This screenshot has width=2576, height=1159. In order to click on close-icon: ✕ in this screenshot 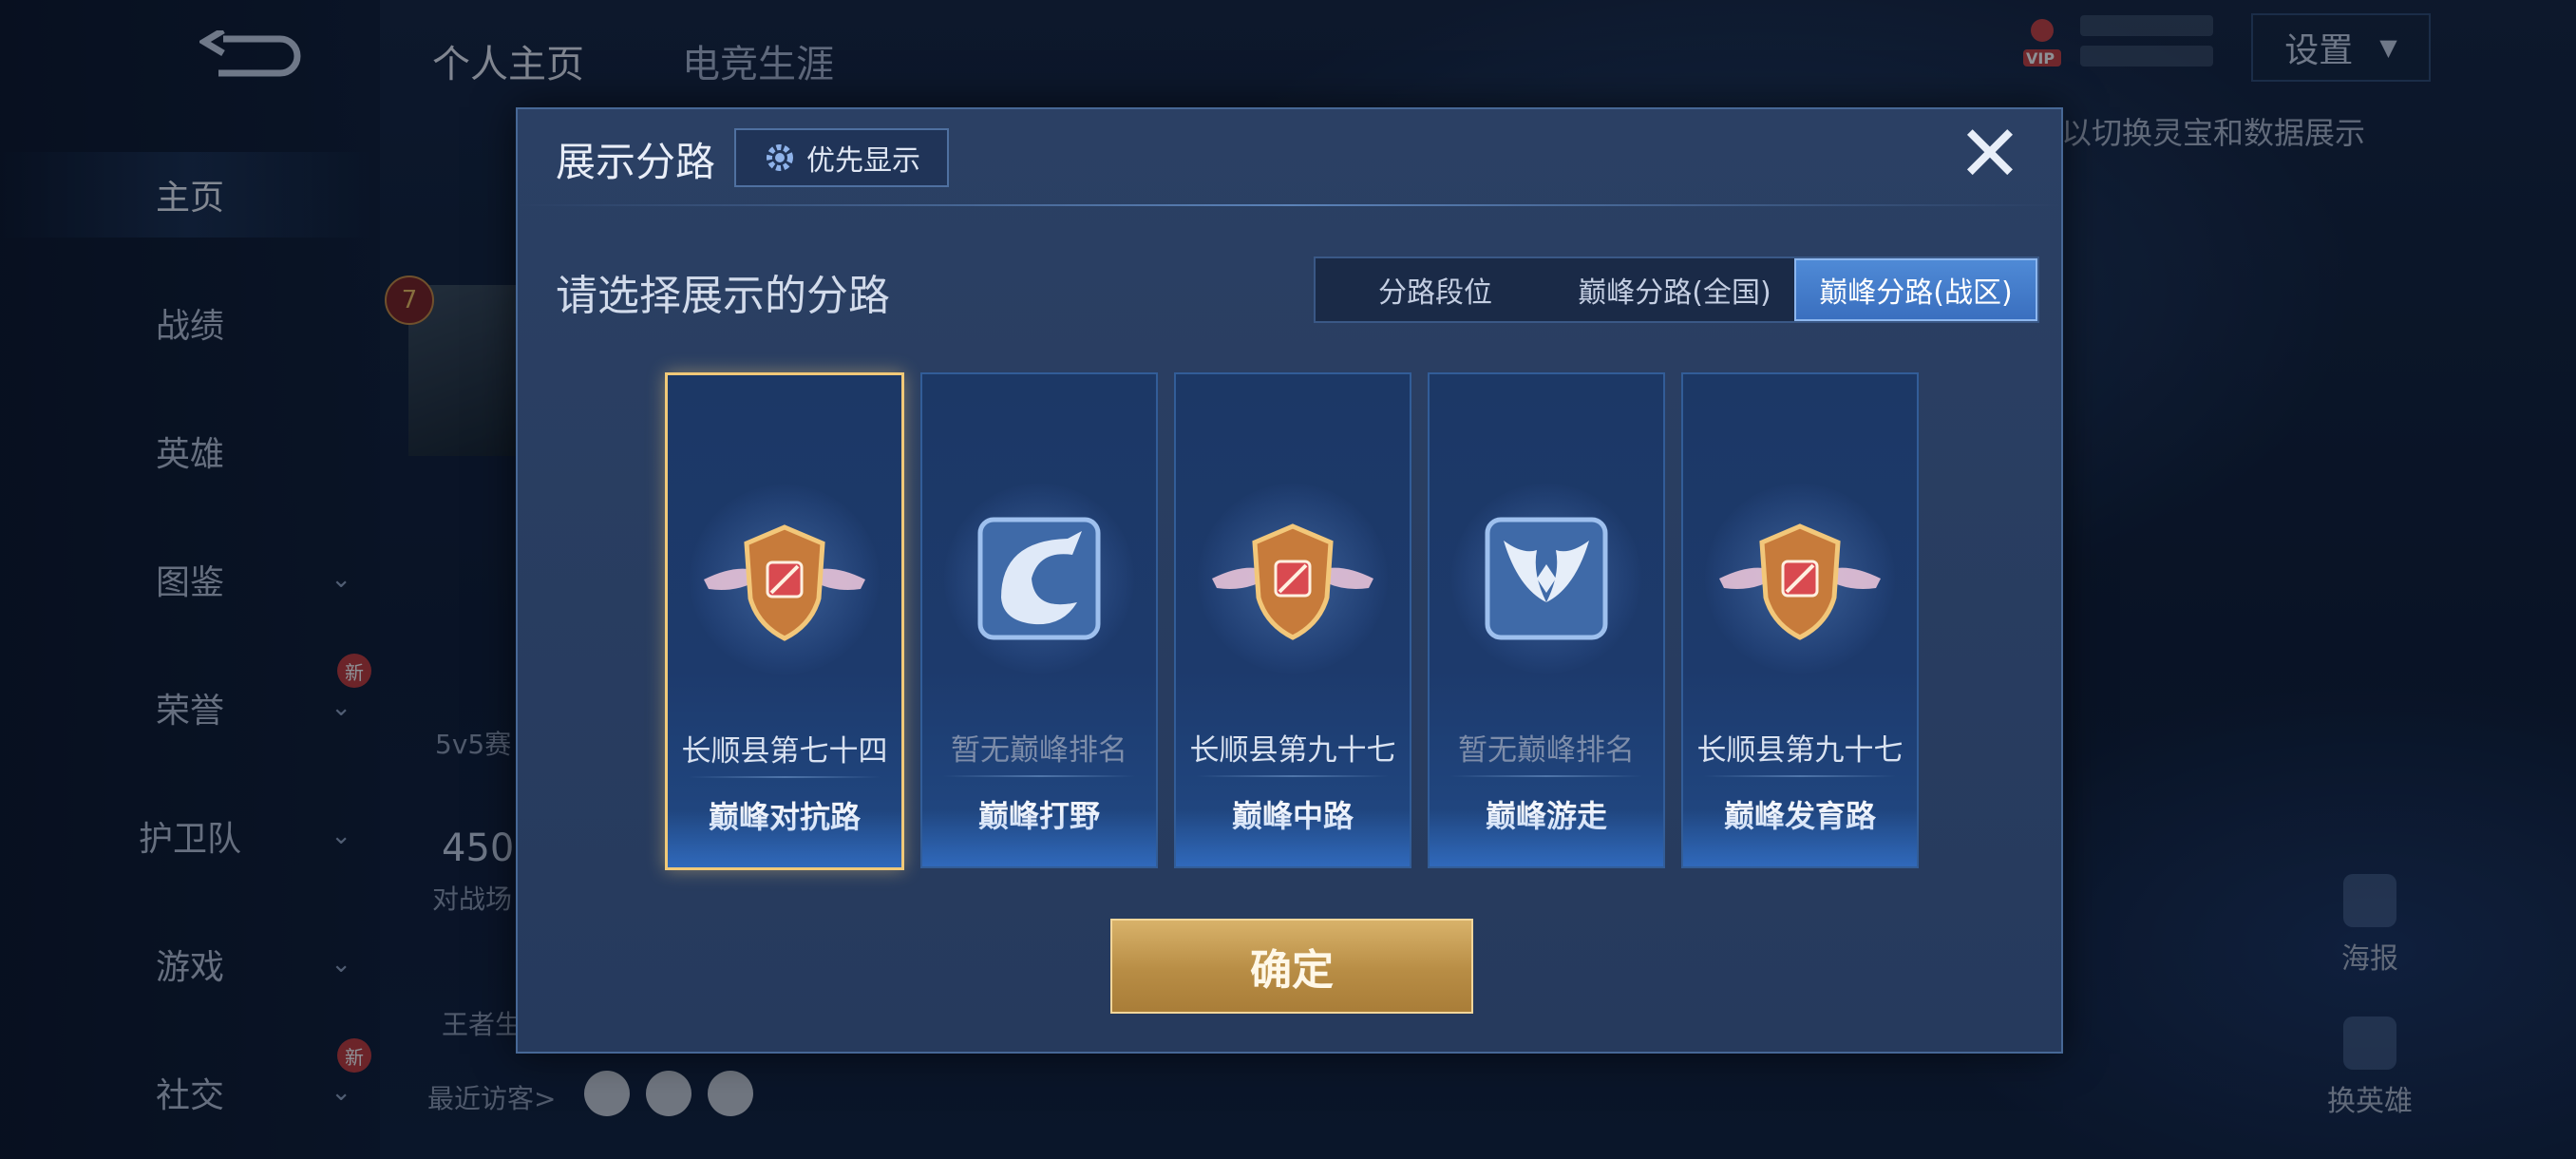, I will do `click(1990, 154)`.